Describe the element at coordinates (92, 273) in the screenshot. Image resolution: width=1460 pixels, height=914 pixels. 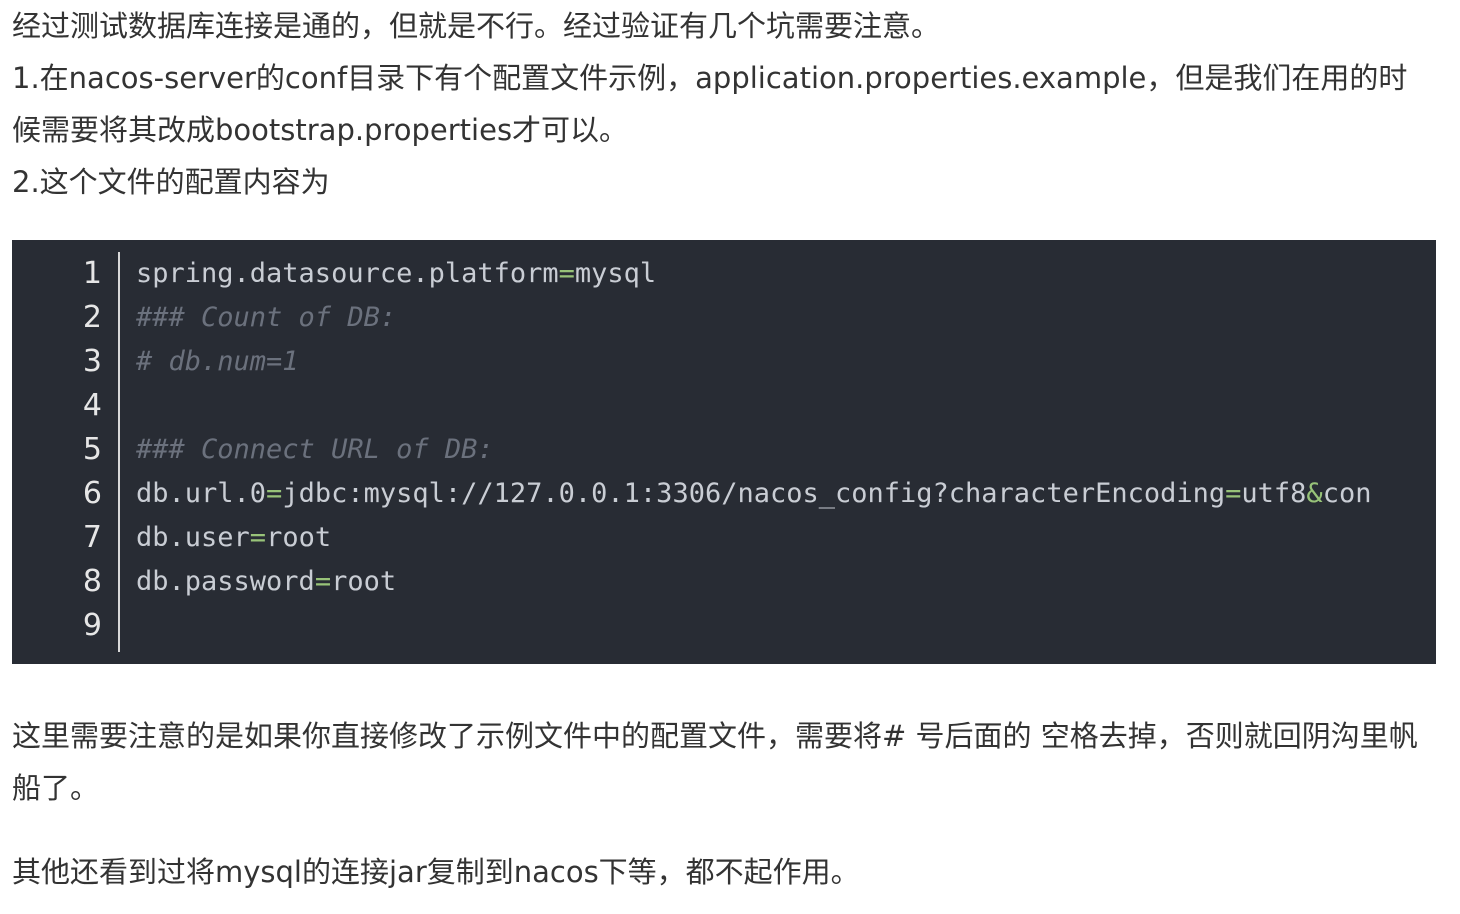
I see `line-number: 1` at that location.